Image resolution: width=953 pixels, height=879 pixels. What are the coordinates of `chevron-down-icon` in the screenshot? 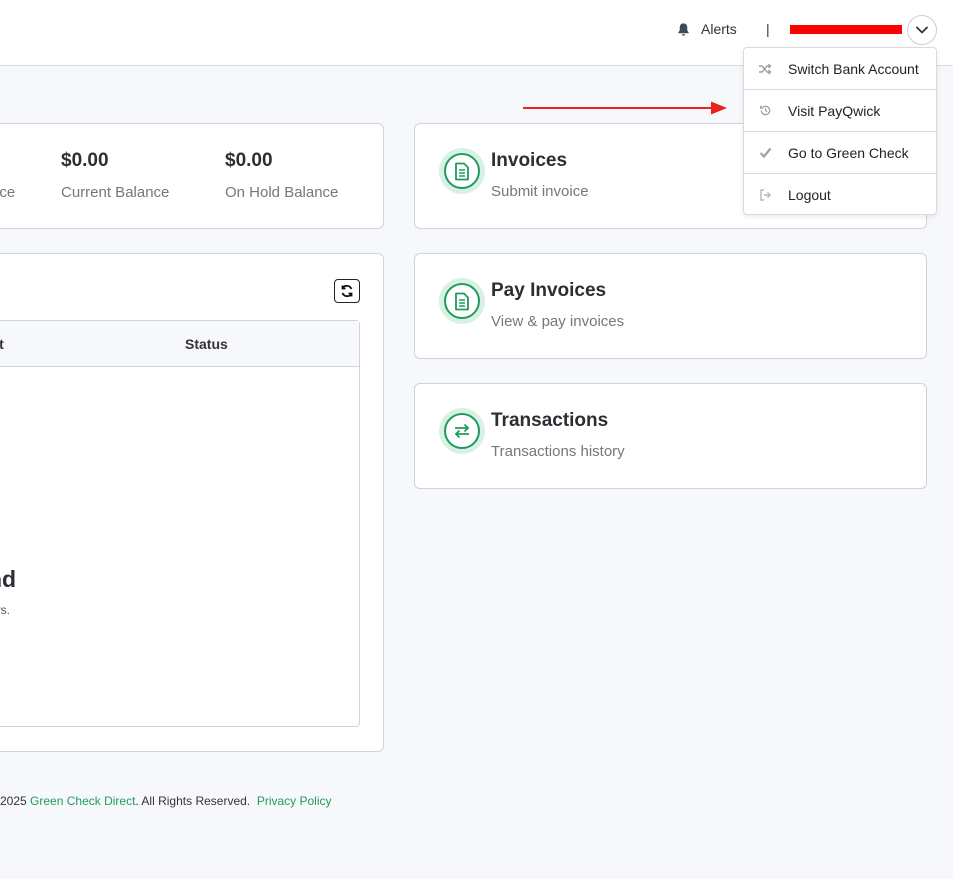 It's located at (922, 30).